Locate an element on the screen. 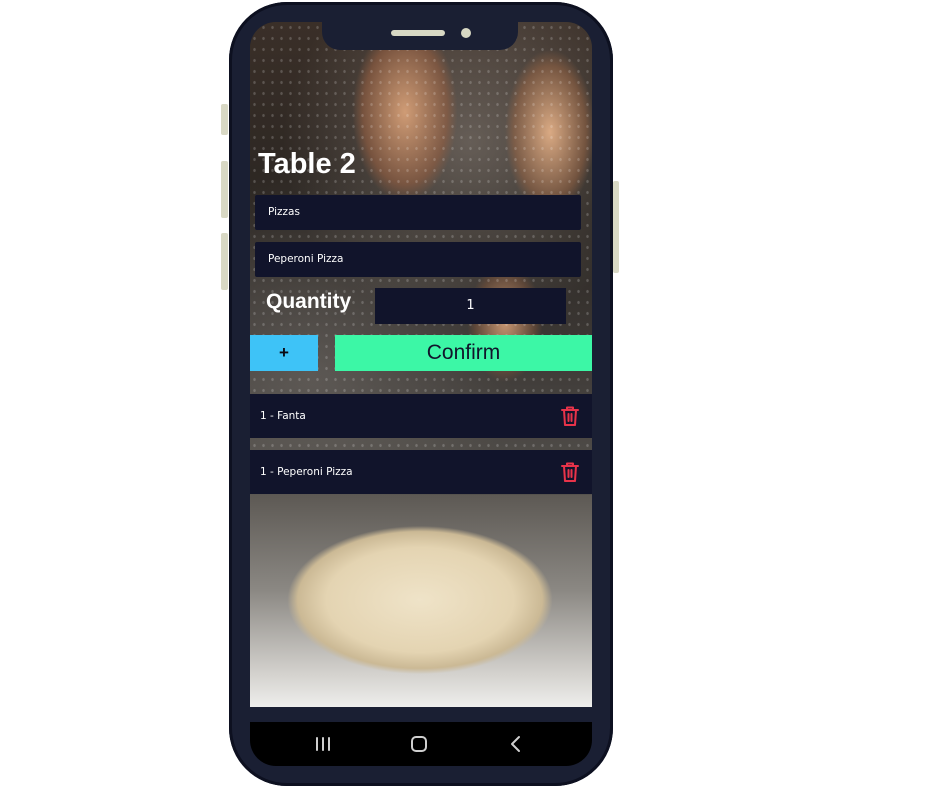 Image resolution: width=940 pixels, height=788 pixels. phone-notch is located at coordinates (420, 36).